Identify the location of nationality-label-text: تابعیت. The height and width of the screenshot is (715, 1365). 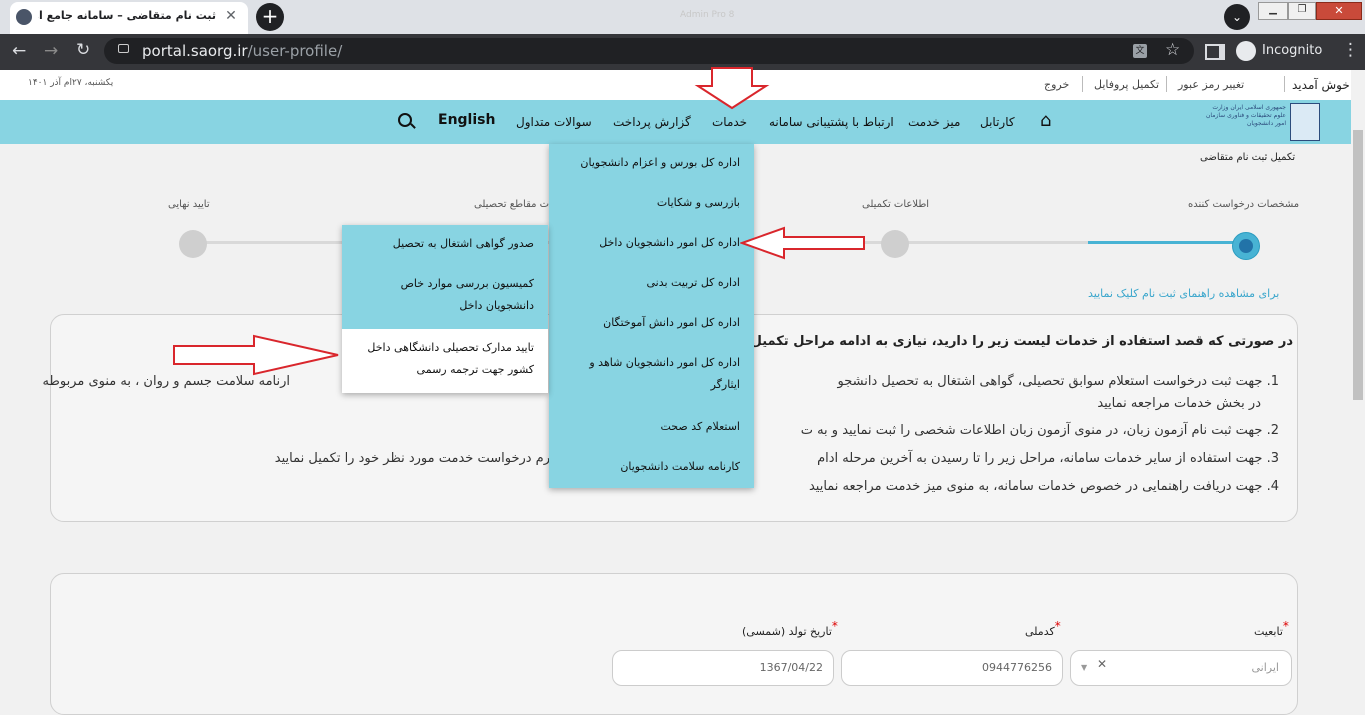
(1268, 631).